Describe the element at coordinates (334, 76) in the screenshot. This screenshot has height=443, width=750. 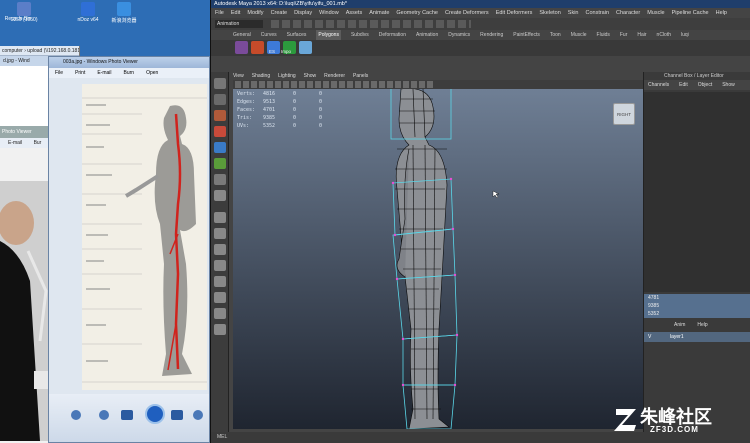
I see `panel-menu: Renderer` at that location.